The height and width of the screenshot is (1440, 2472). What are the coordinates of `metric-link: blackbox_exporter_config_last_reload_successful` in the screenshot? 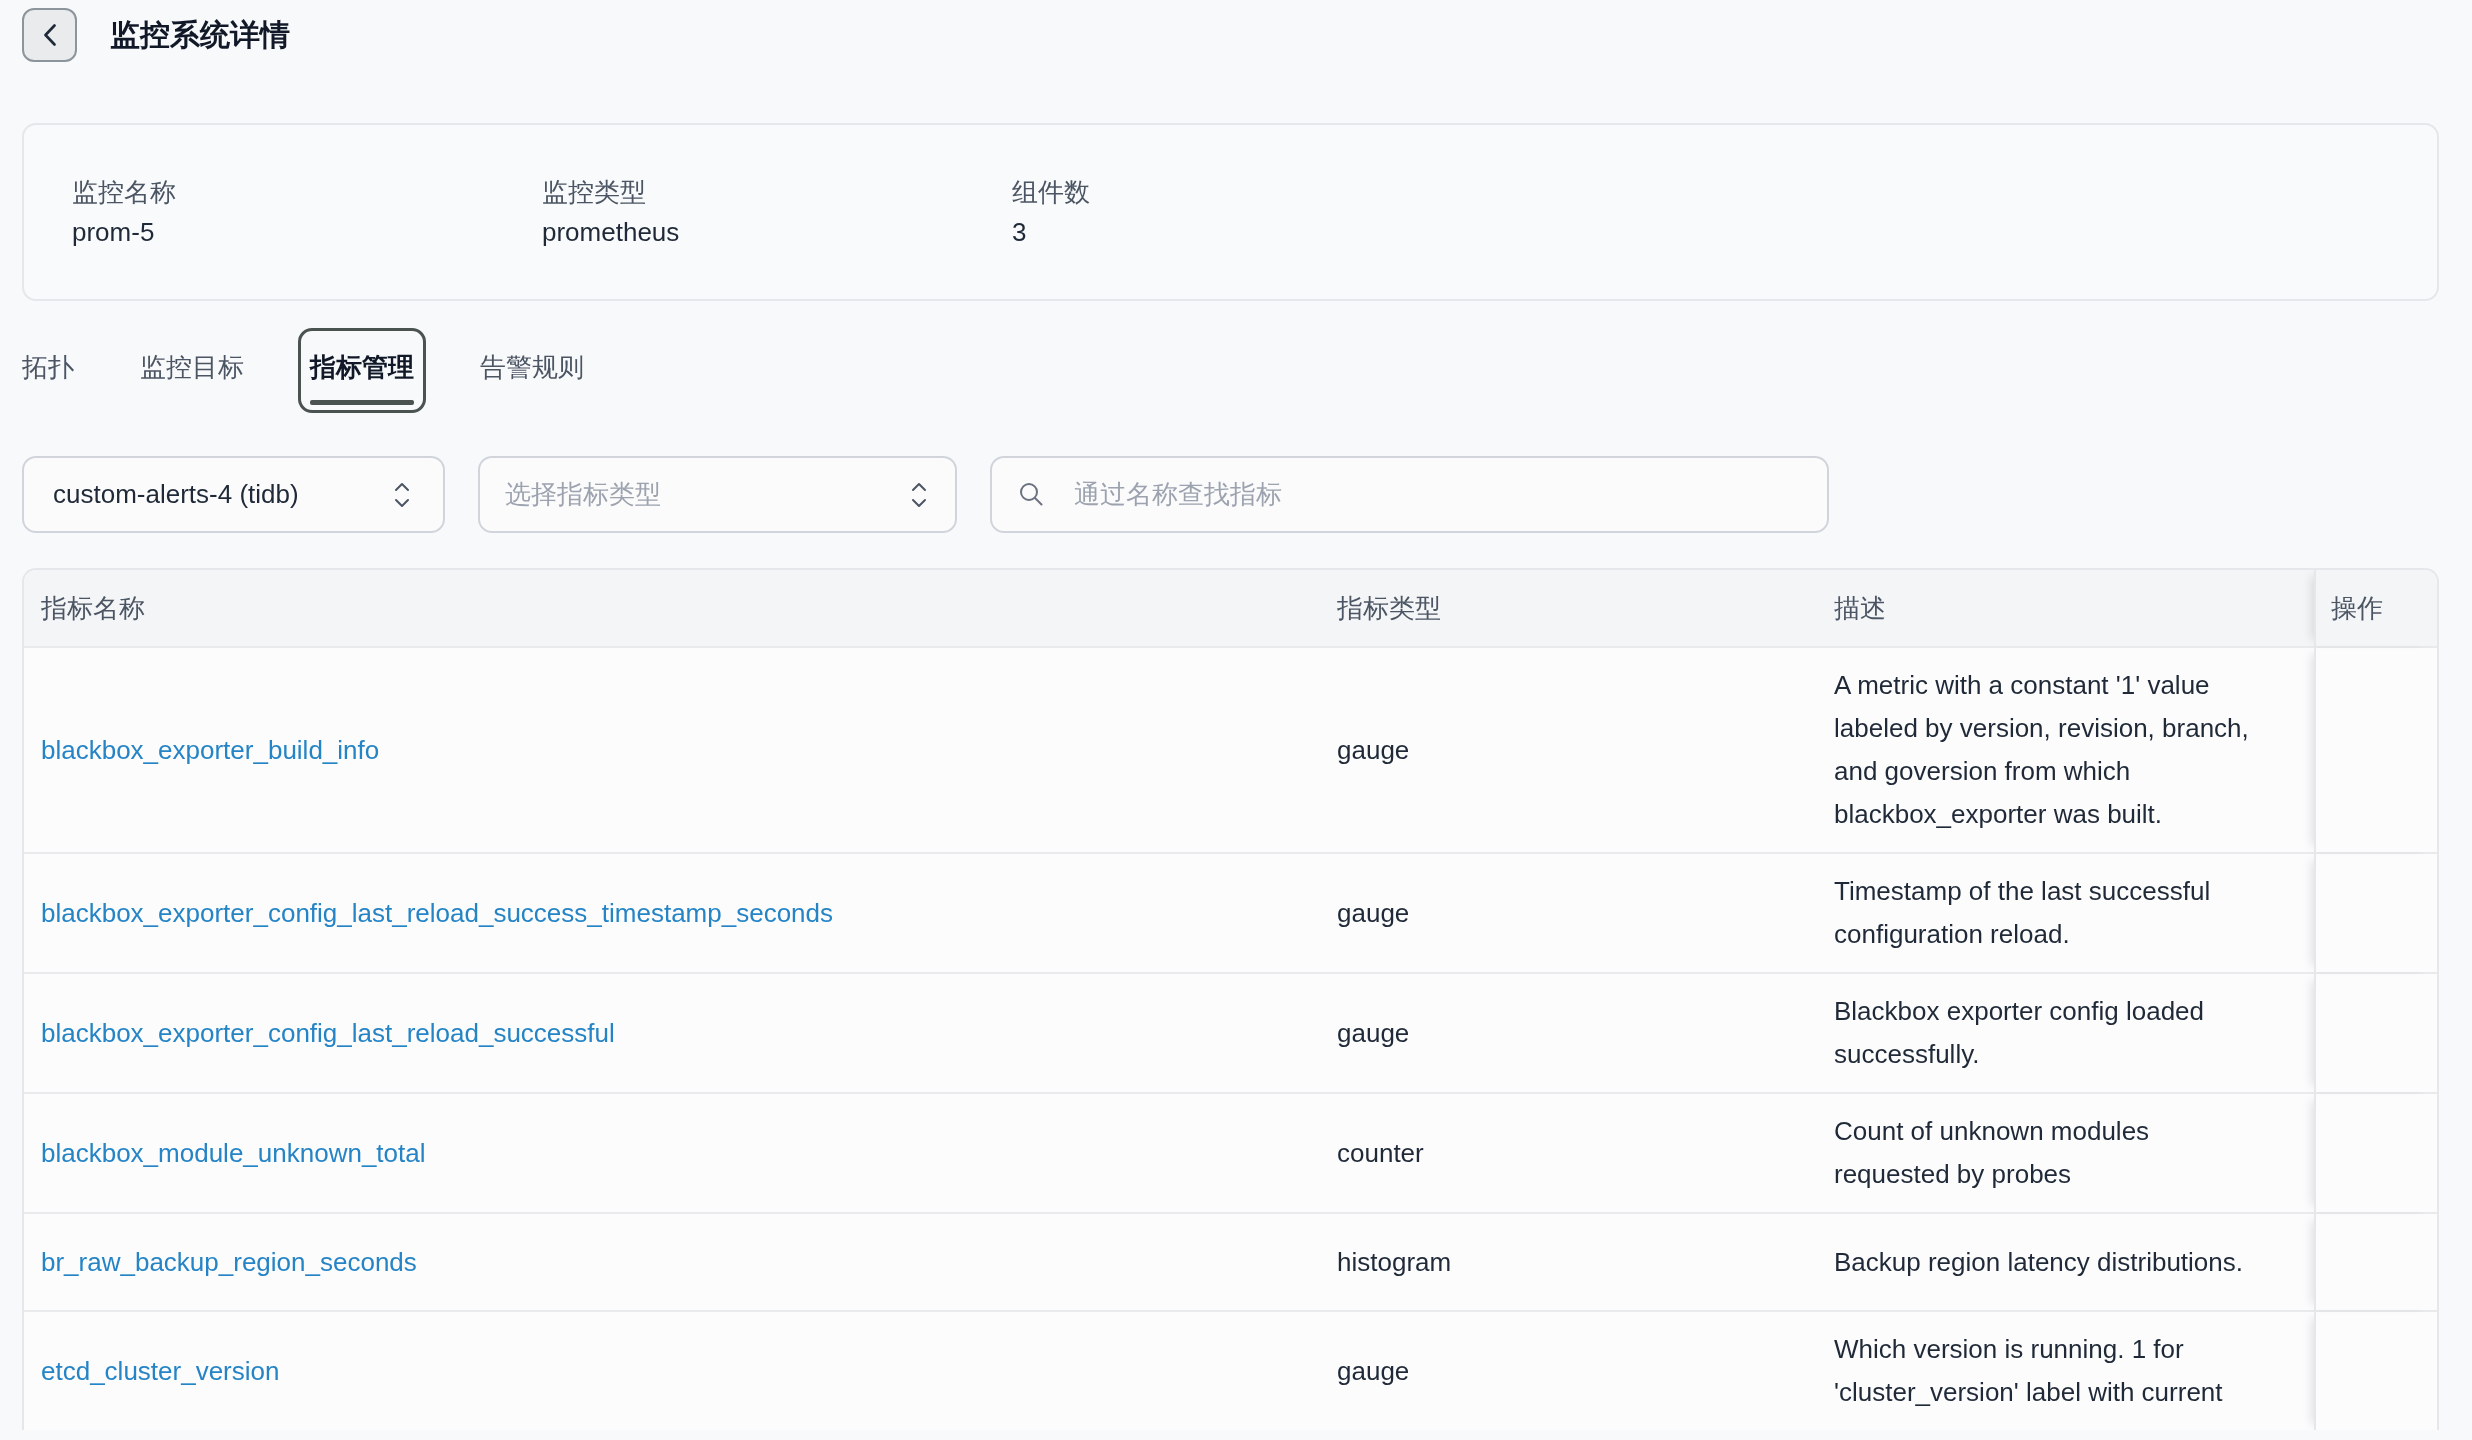 It's located at (328, 1032).